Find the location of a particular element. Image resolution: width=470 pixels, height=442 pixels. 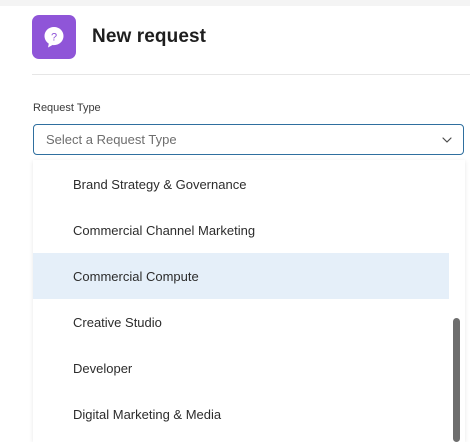

dropdown-scrollbar-thumb is located at coordinates (456, 380).